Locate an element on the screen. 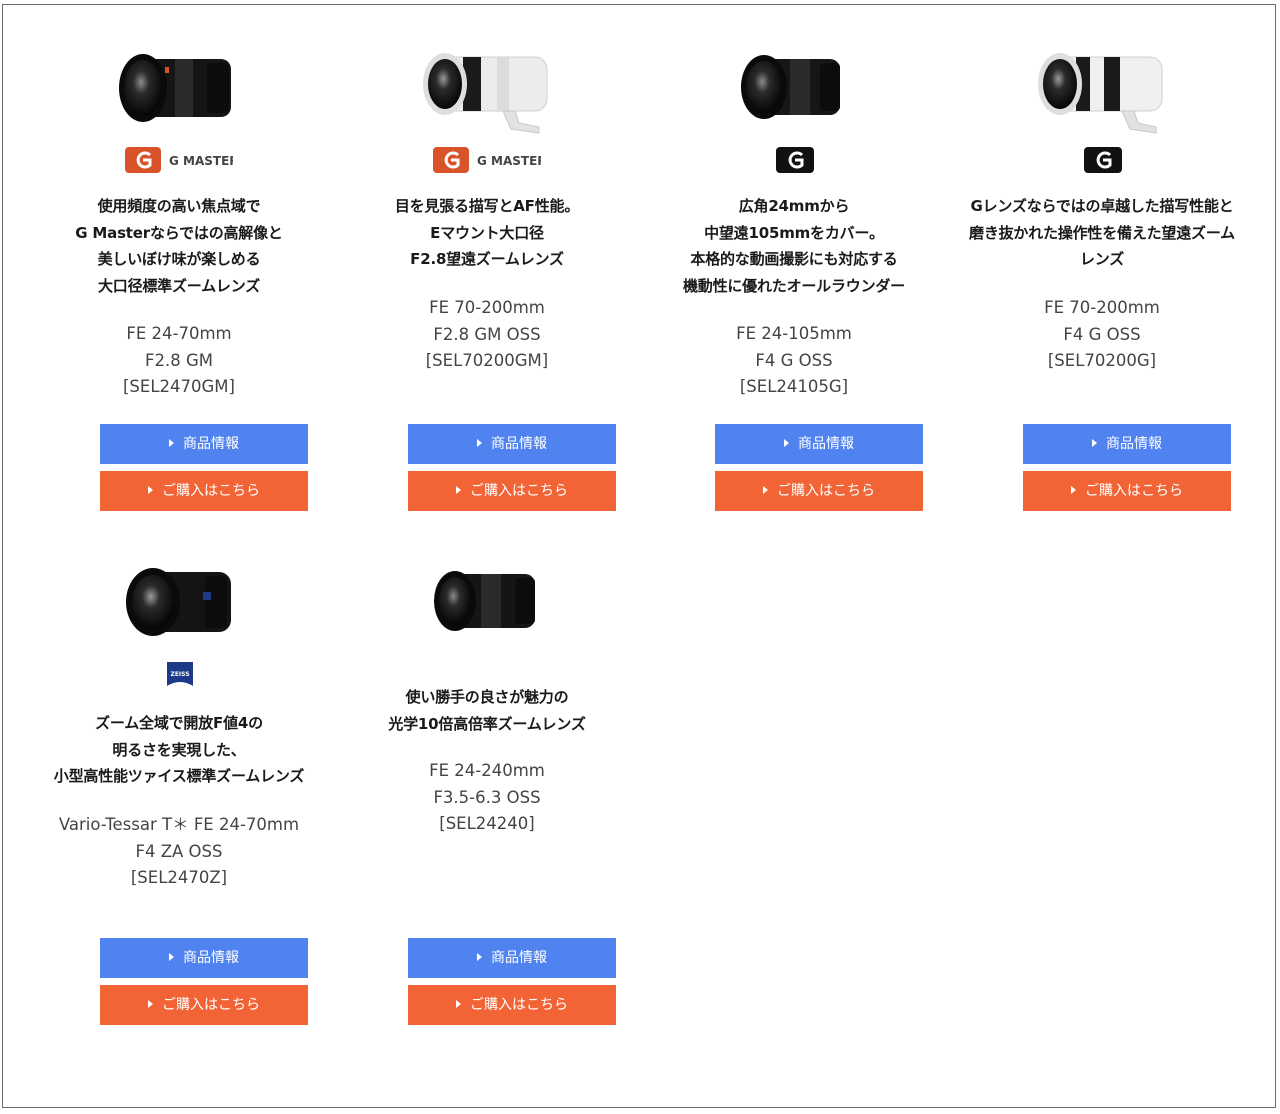 The image size is (1280, 1114). headline-line: 機動性に優れたオールラウンダー is located at coordinates (793, 285).